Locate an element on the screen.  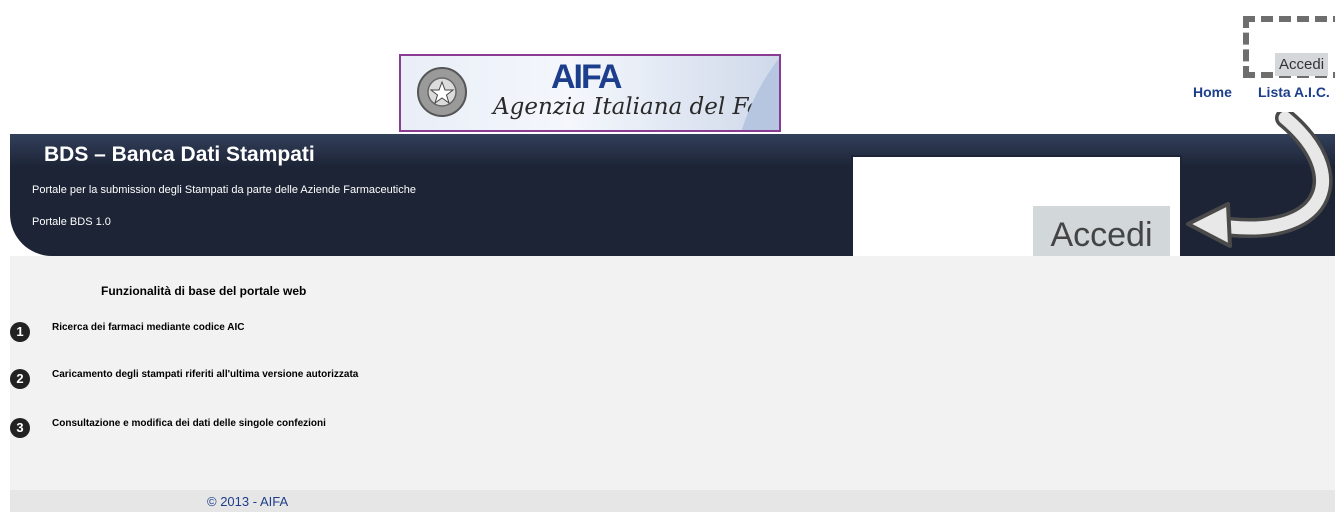
feature-text: Ricerca dei farmaci mediante codice AIC is located at coordinates (148, 327).